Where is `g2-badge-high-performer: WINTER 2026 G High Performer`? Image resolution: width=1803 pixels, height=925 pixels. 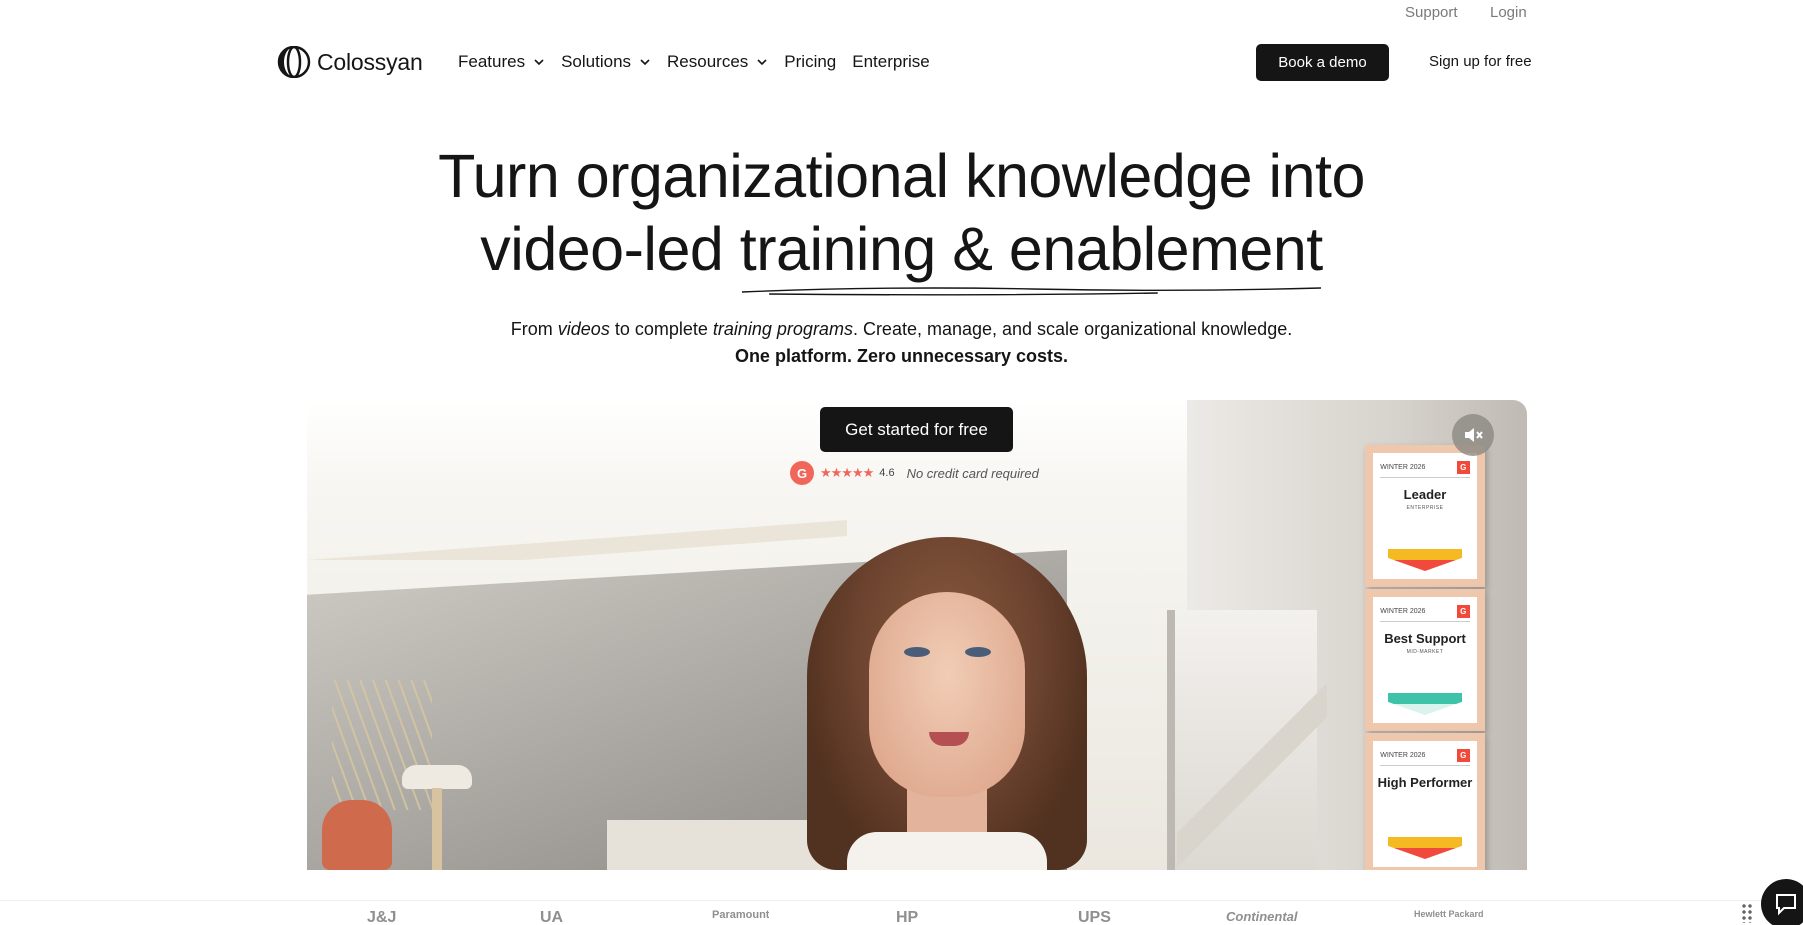 g2-badge-high-performer: WINTER 2026 G High Performer is located at coordinates (1425, 801).